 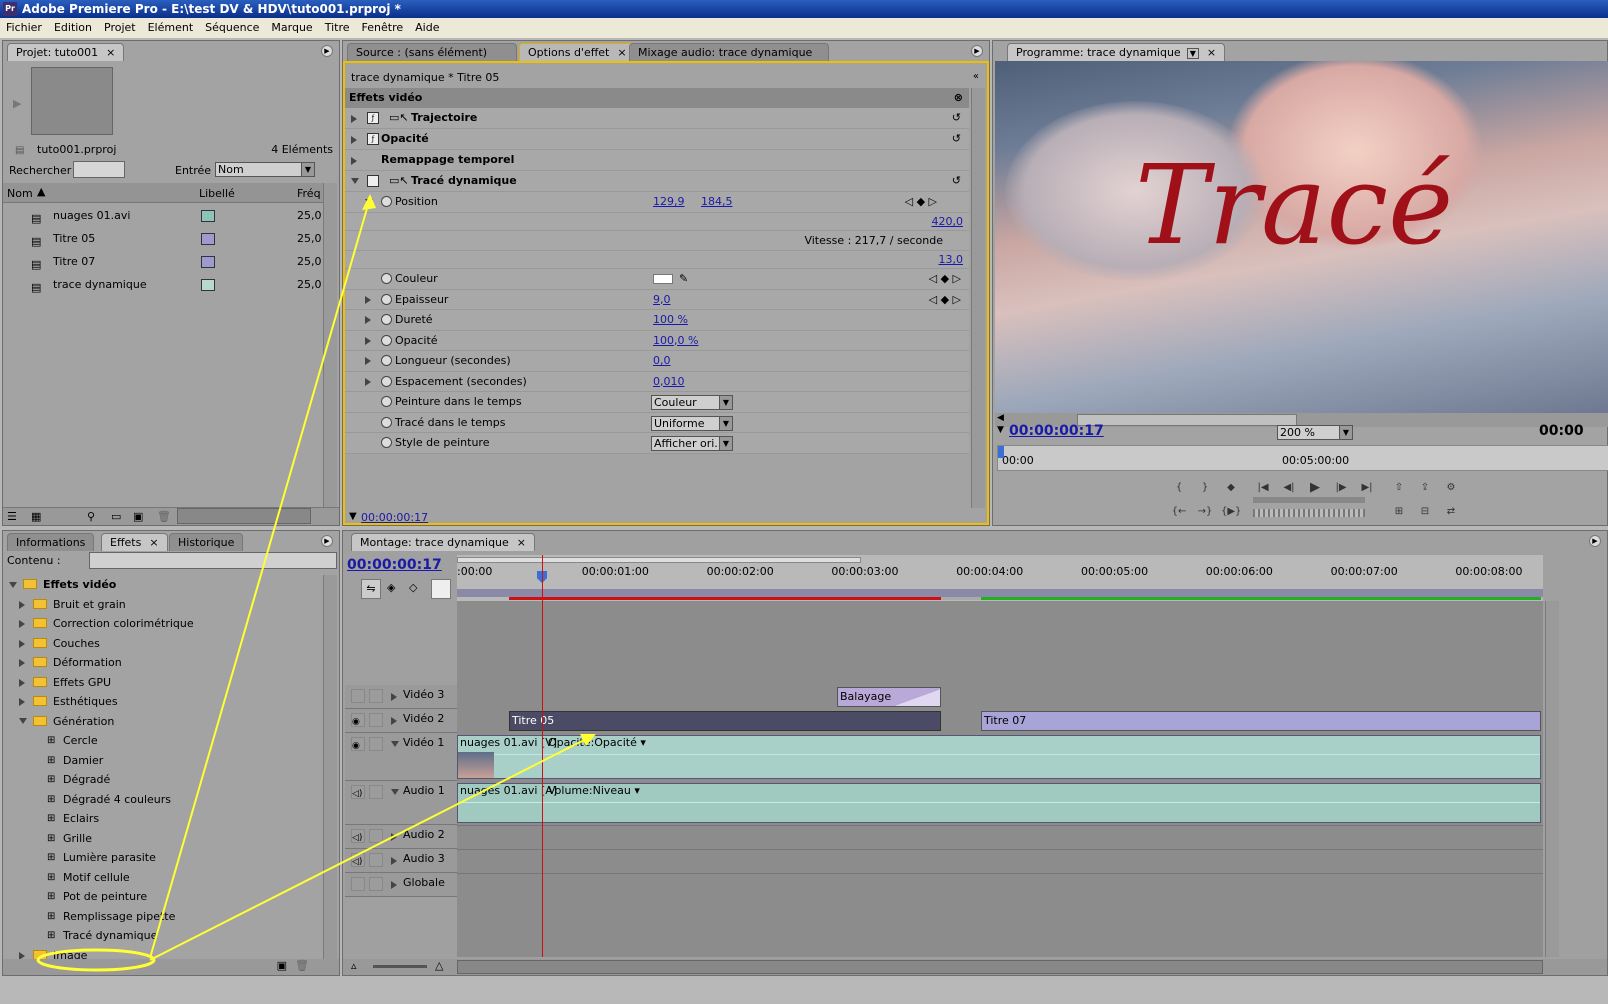 I want to click on tab-source: Source : (sans élément), so click(x=432, y=52).